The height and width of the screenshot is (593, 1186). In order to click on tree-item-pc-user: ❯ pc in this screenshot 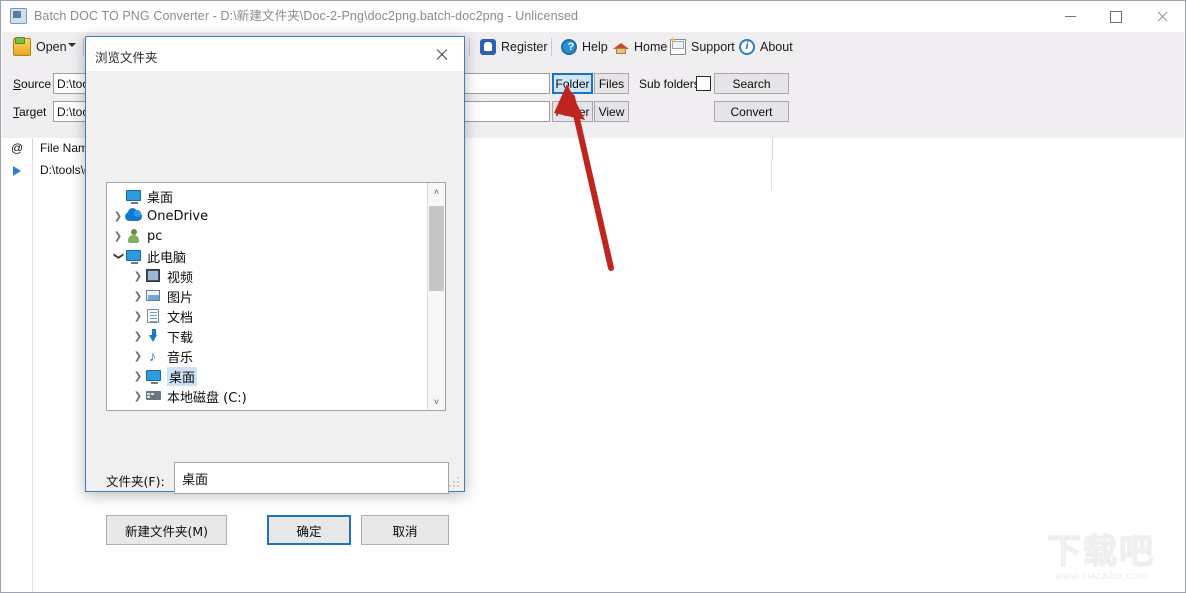, I will do `click(137, 236)`.